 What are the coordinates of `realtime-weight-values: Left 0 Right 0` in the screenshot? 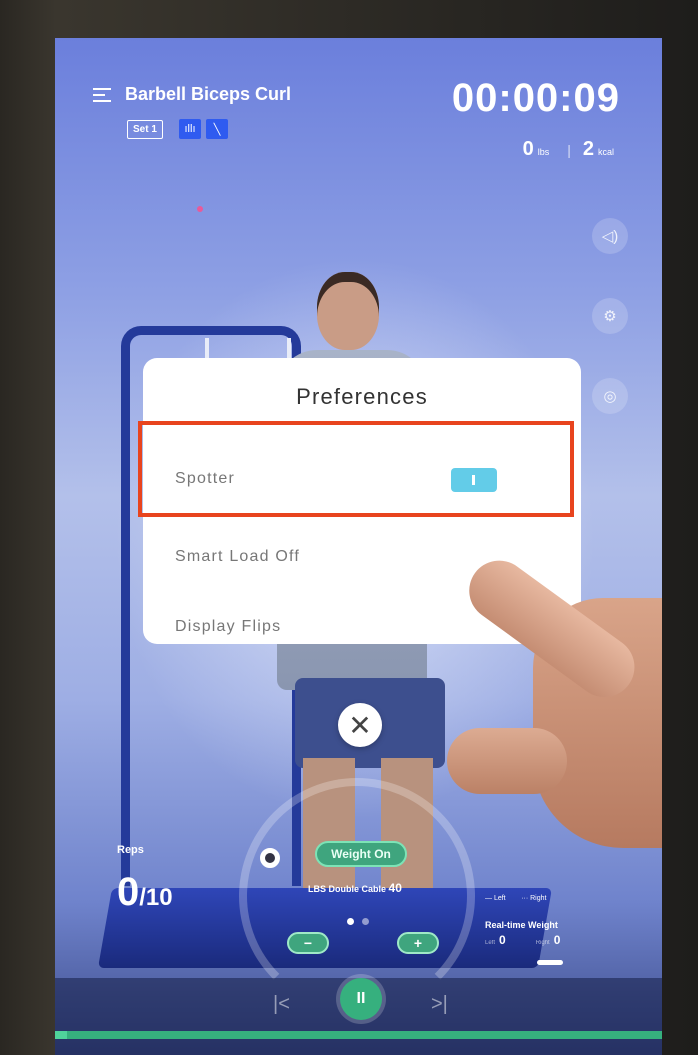 It's located at (545, 940).